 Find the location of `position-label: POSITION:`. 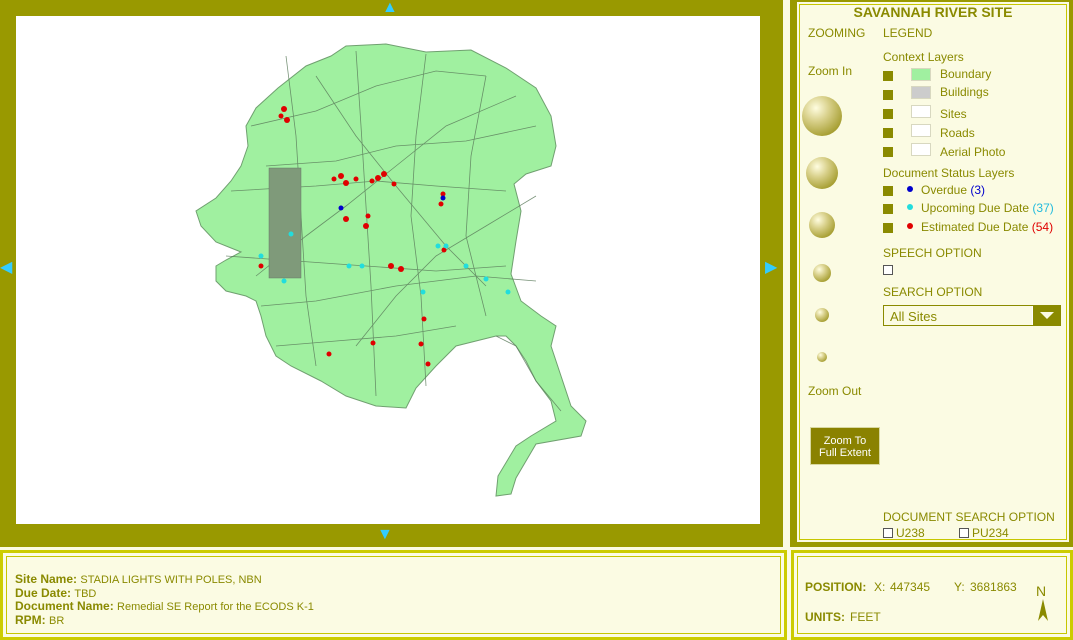

position-label: POSITION: is located at coordinates (836, 587).